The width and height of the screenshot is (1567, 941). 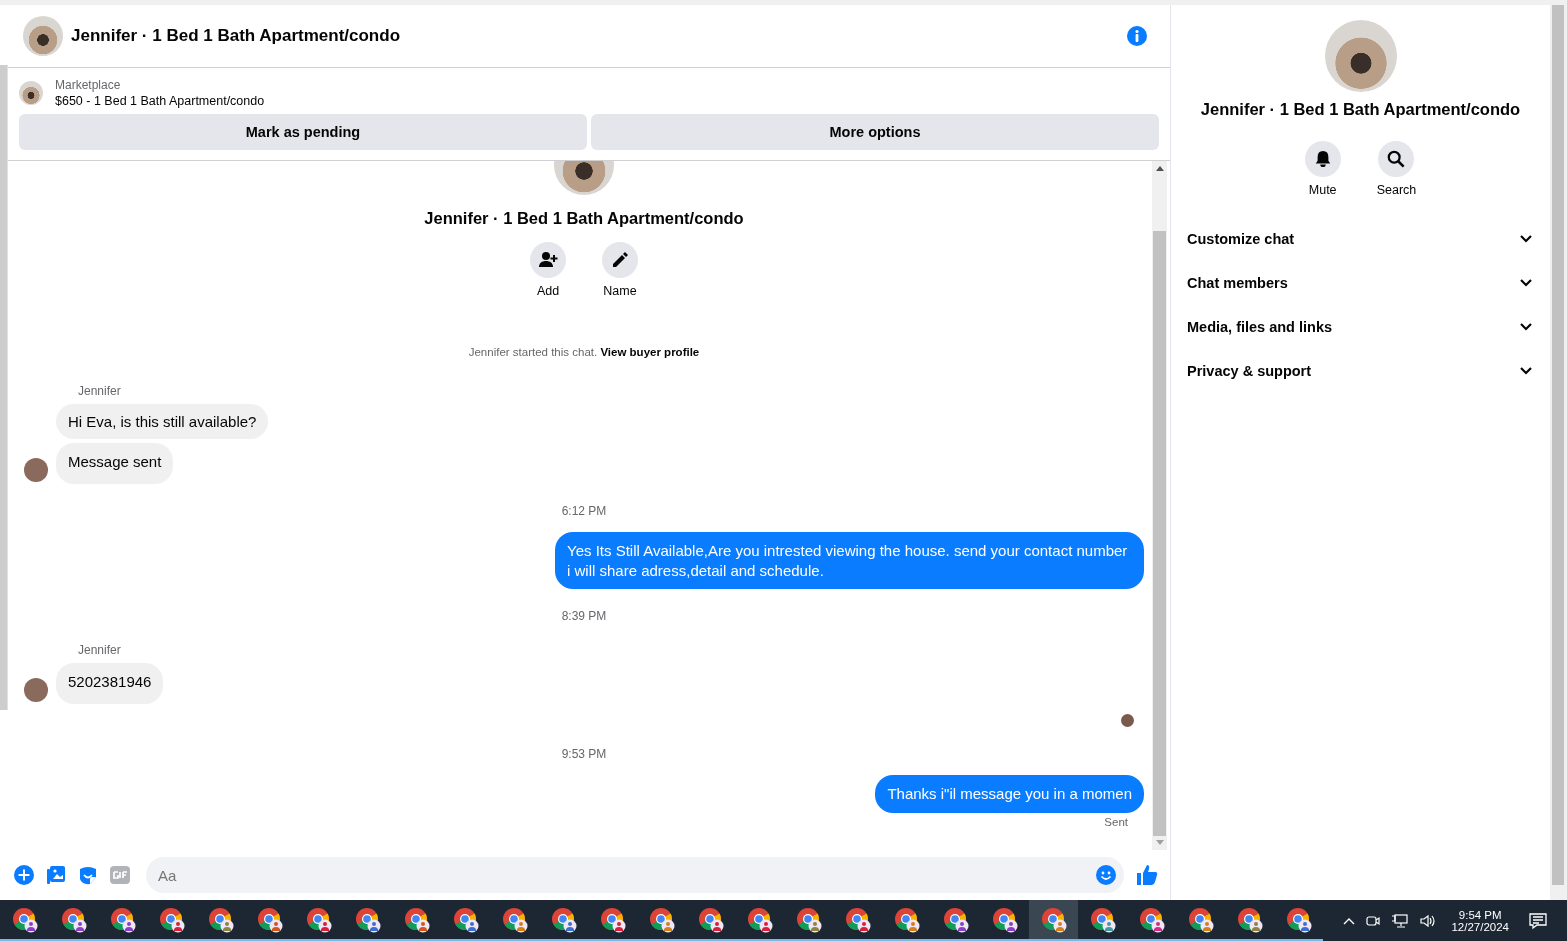 What do you see at coordinates (1349, 920) in the screenshot?
I see `chevron-up-icon` at bounding box center [1349, 920].